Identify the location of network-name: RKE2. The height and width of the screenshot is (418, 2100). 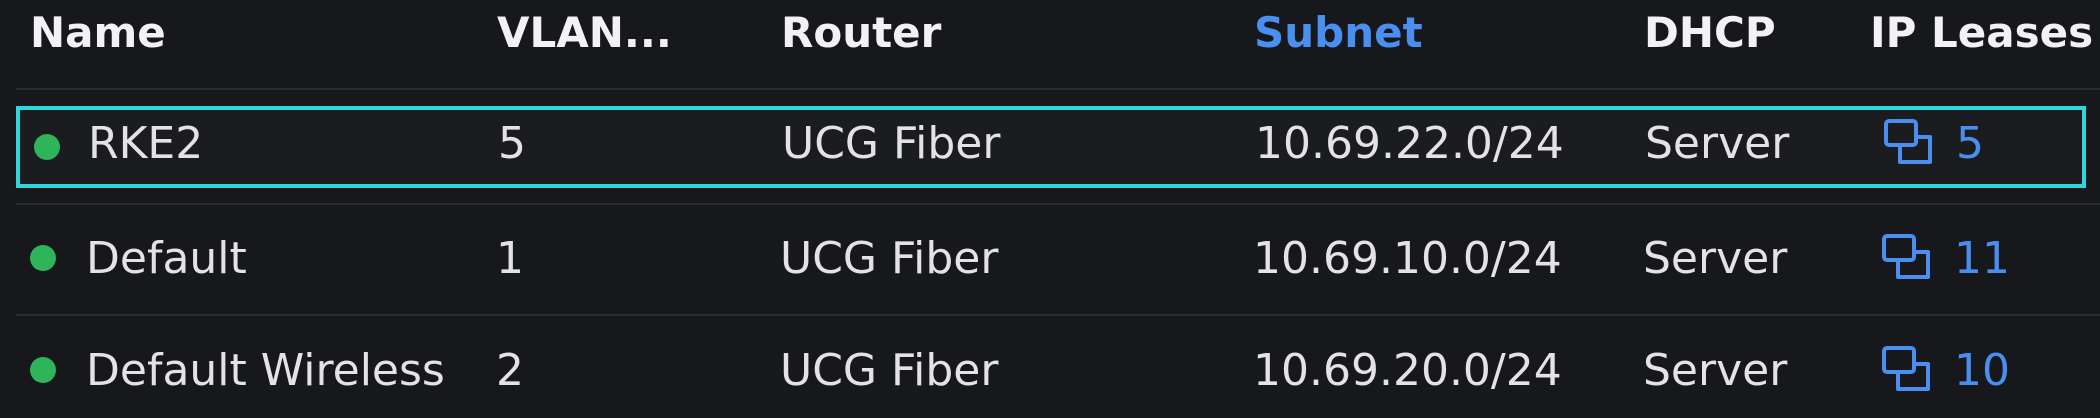
(146, 143).